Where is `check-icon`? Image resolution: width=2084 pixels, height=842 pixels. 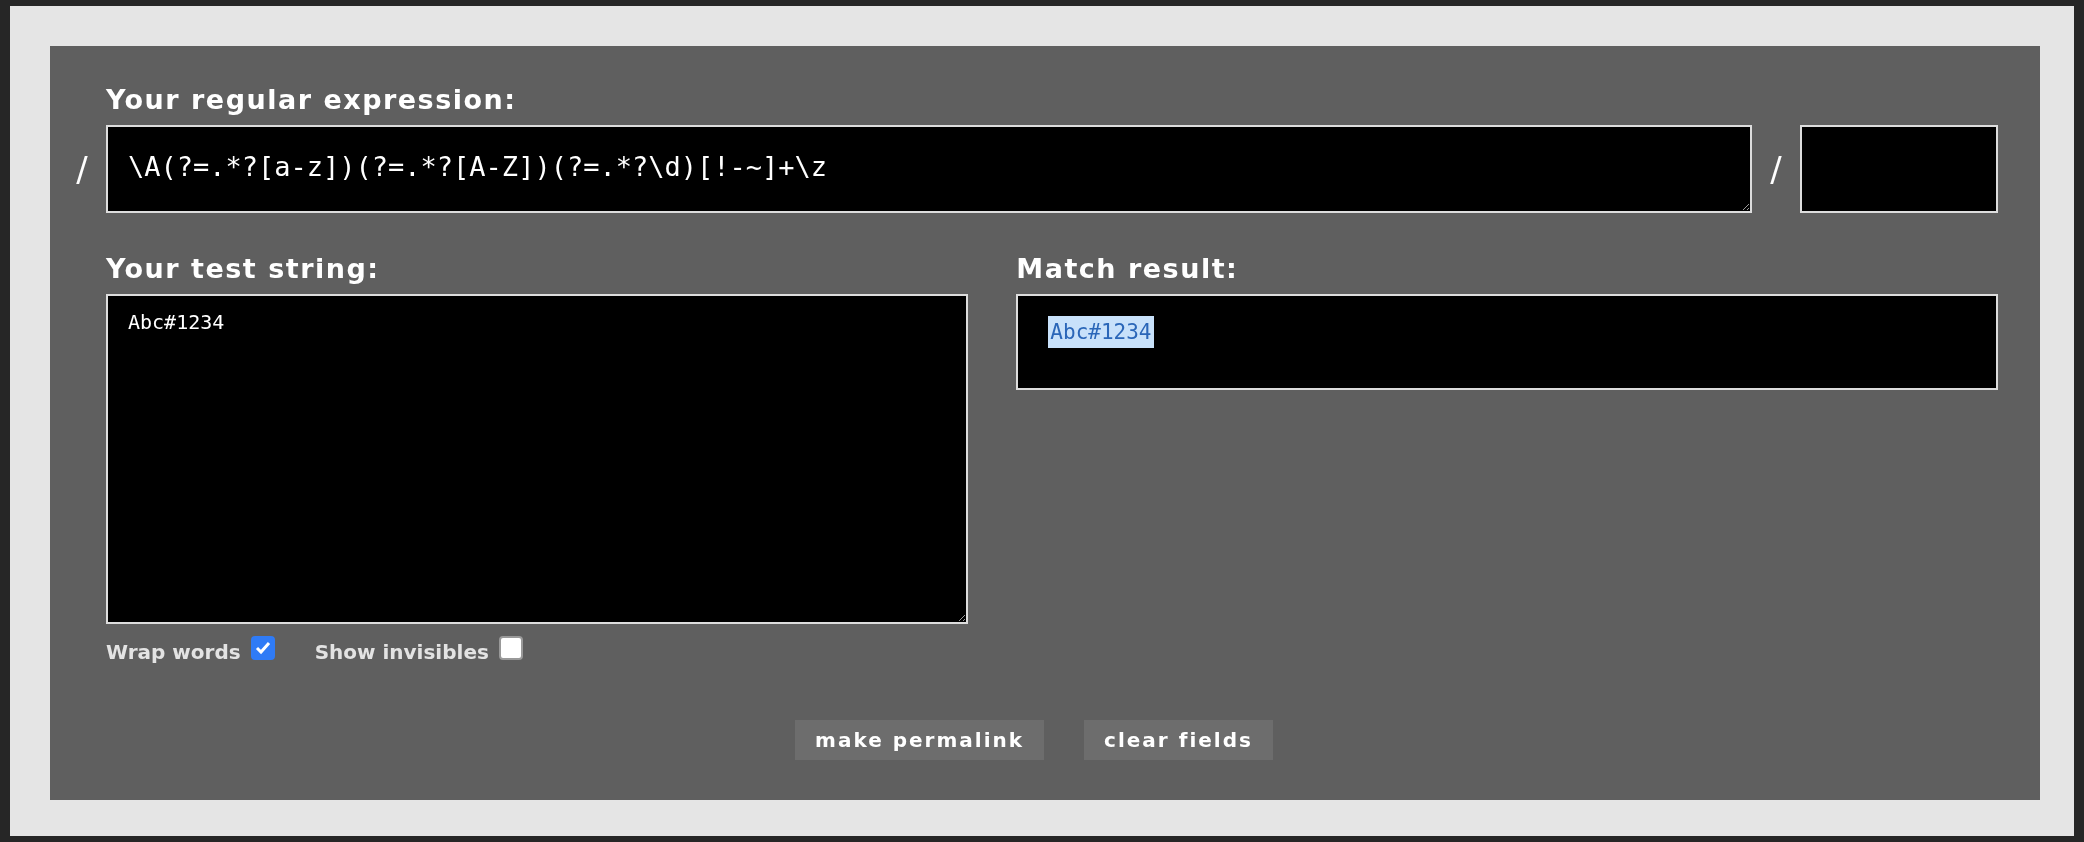
check-icon is located at coordinates (262, 648).